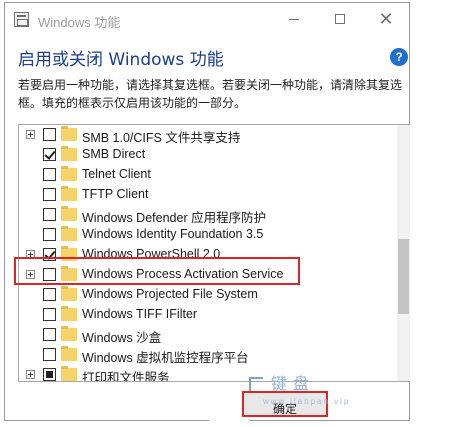 Image resolution: width=458 pixels, height=427 pixels. Describe the element at coordinates (126, 376) in the screenshot. I see `feature-label: 打印和文件服务` at that location.